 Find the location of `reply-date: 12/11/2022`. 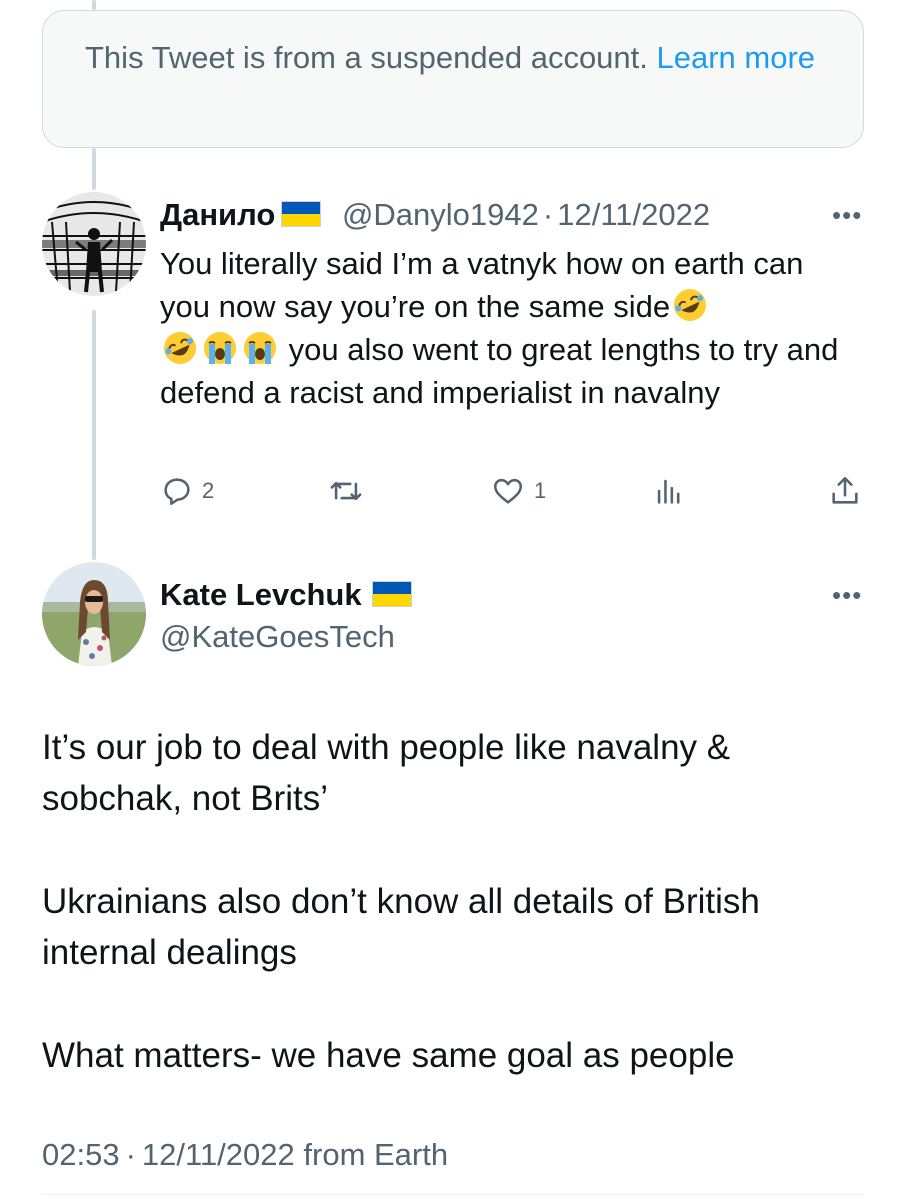

reply-date: 12/11/2022 is located at coordinates (633, 214).